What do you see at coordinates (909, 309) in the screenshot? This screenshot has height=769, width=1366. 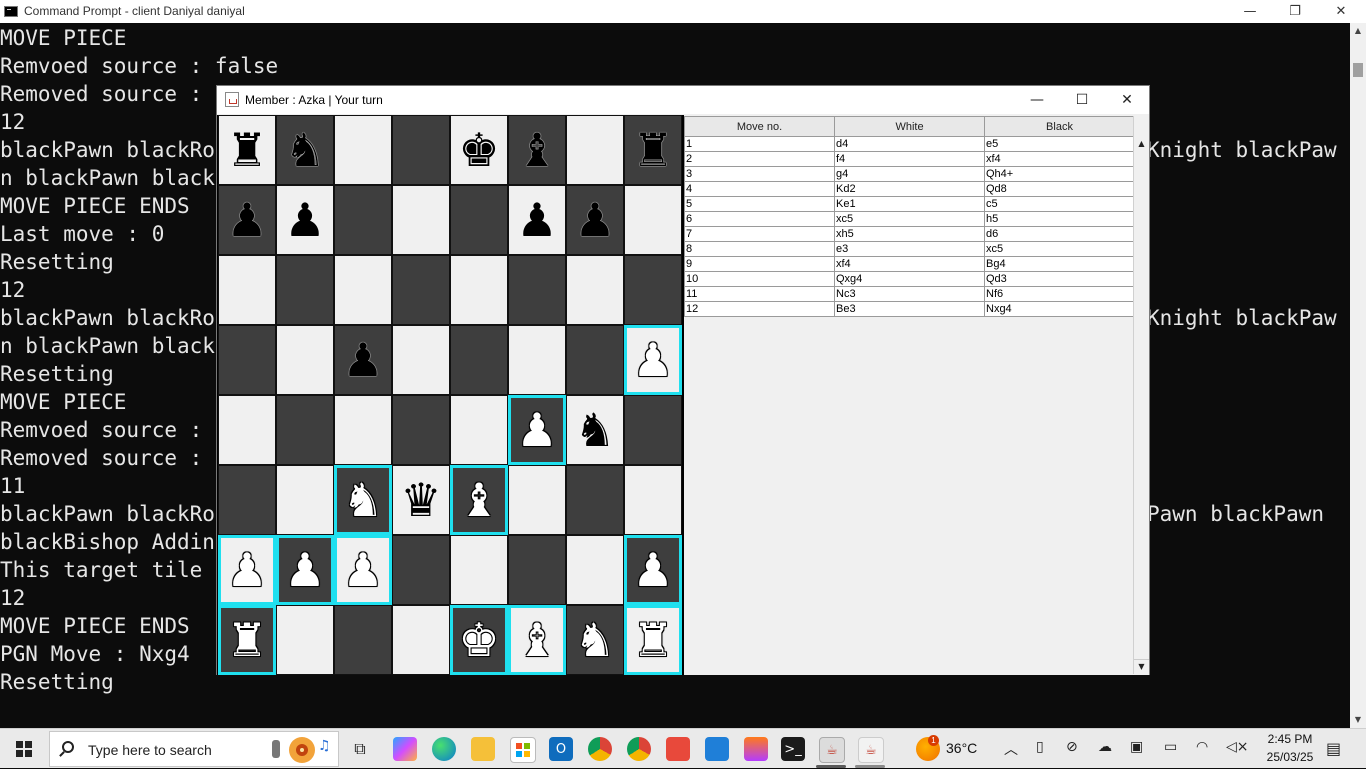 I see `white-move-cell: Be3` at bounding box center [909, 309].